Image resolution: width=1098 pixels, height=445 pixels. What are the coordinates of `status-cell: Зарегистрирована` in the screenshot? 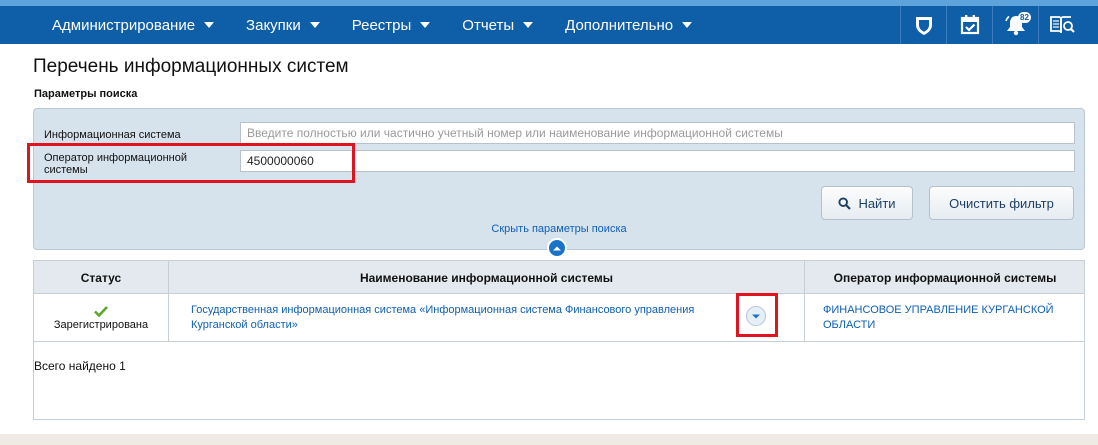 It's located at (101, 318).